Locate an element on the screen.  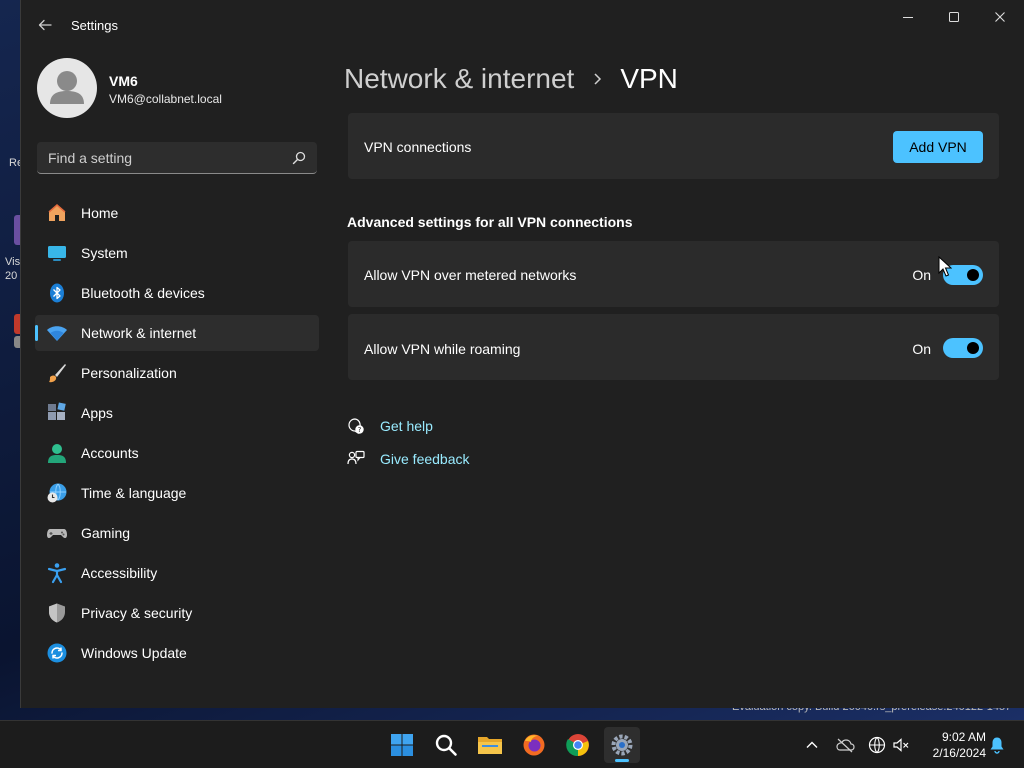
firefox-icon is located at coordinates (534, 745).